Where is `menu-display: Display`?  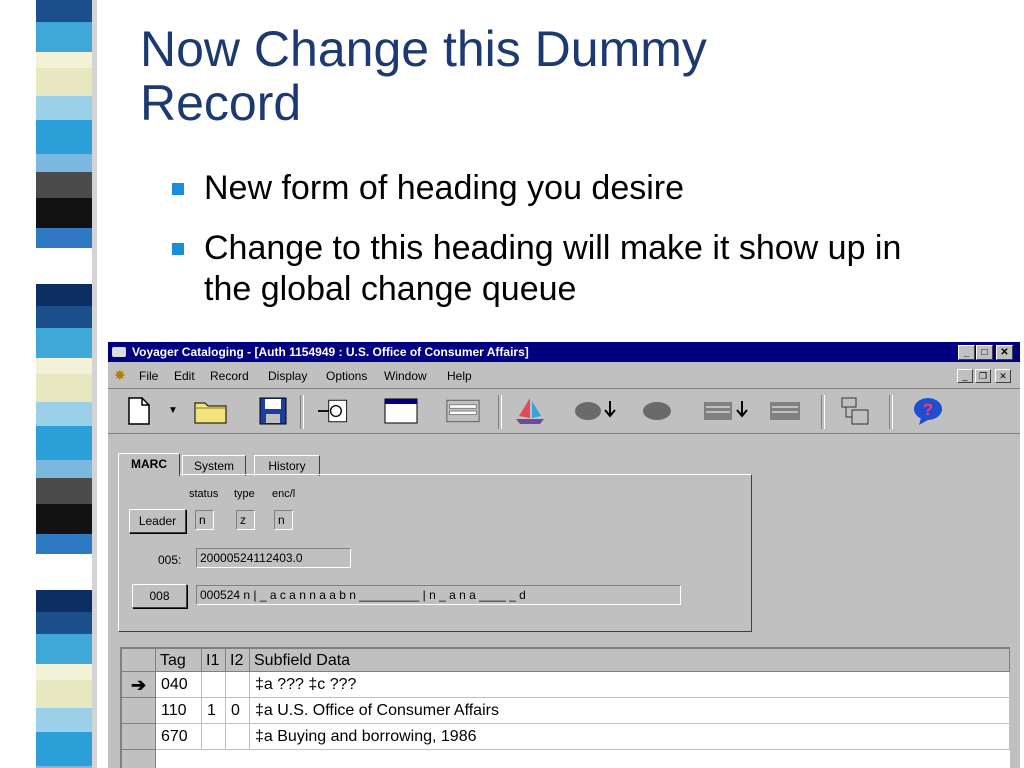
menu-display: Display is located at coordinates (287, 376).